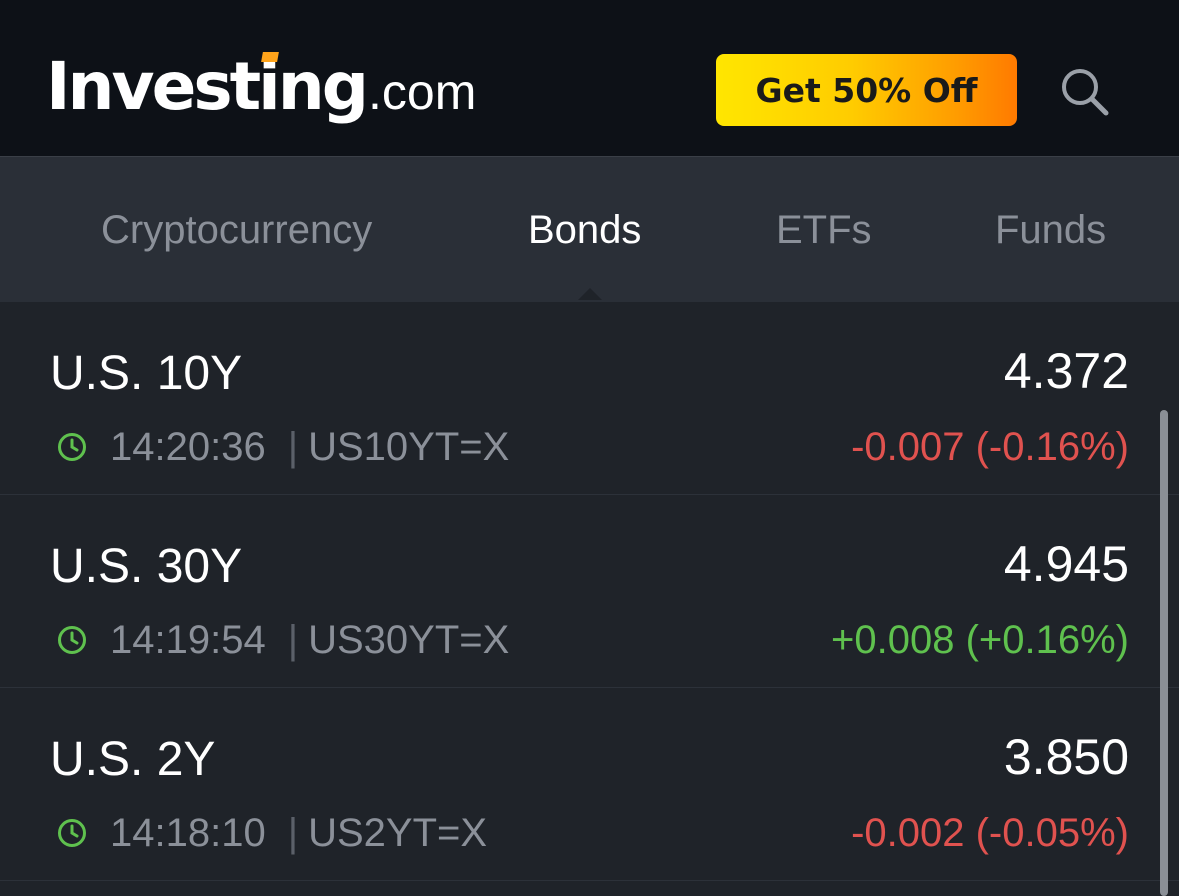  I want to click on search-icon, so click(1085, 92).